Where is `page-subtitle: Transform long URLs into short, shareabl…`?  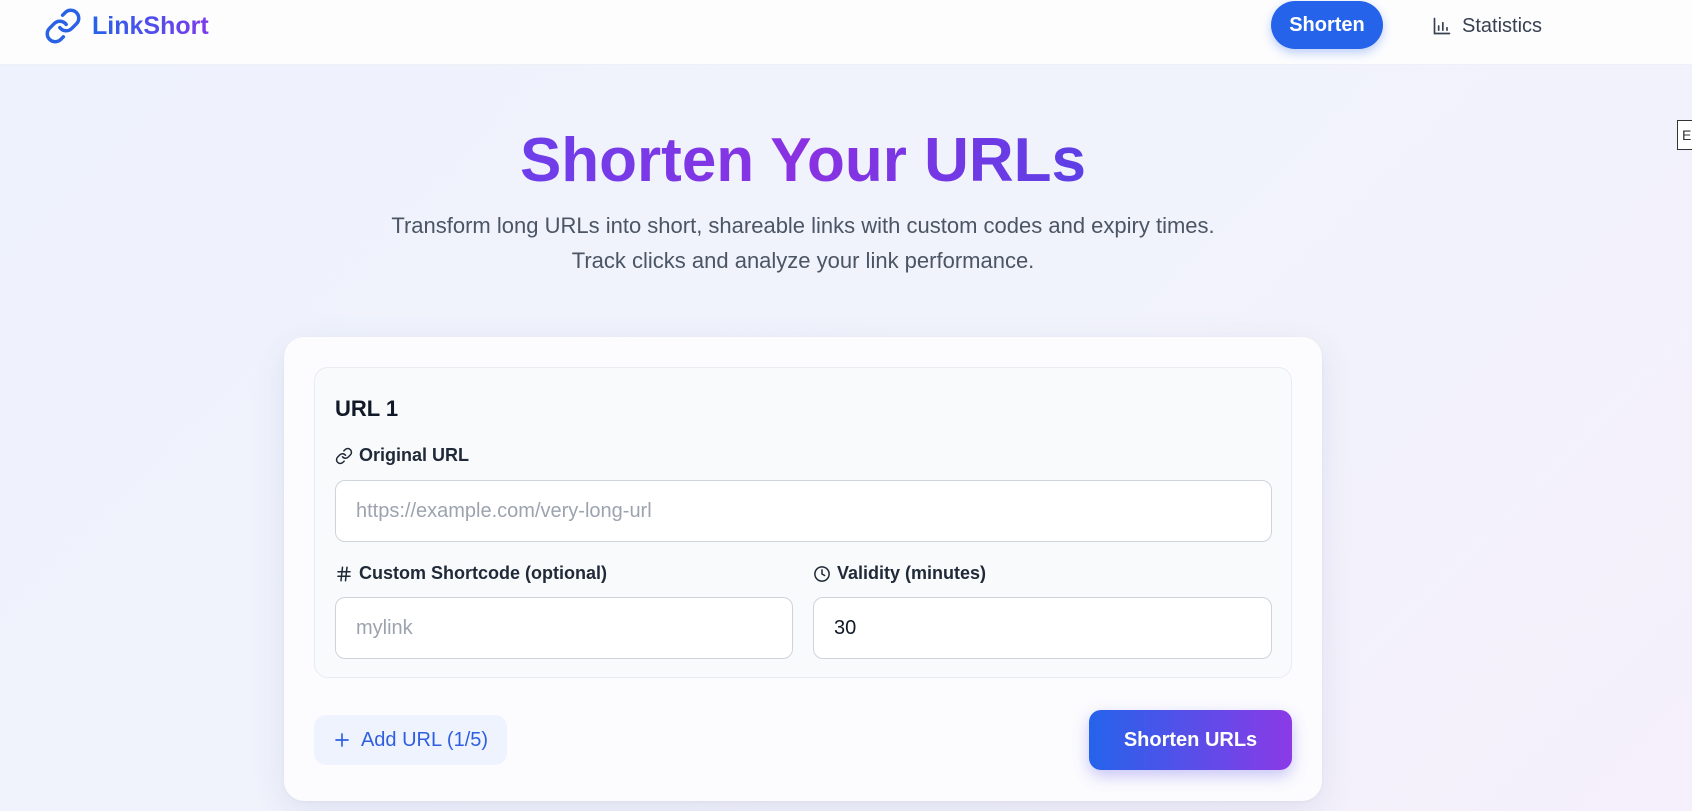 page-subtitle: Transform long URLs into short, shareabl… is located at coordinates (803, 243).